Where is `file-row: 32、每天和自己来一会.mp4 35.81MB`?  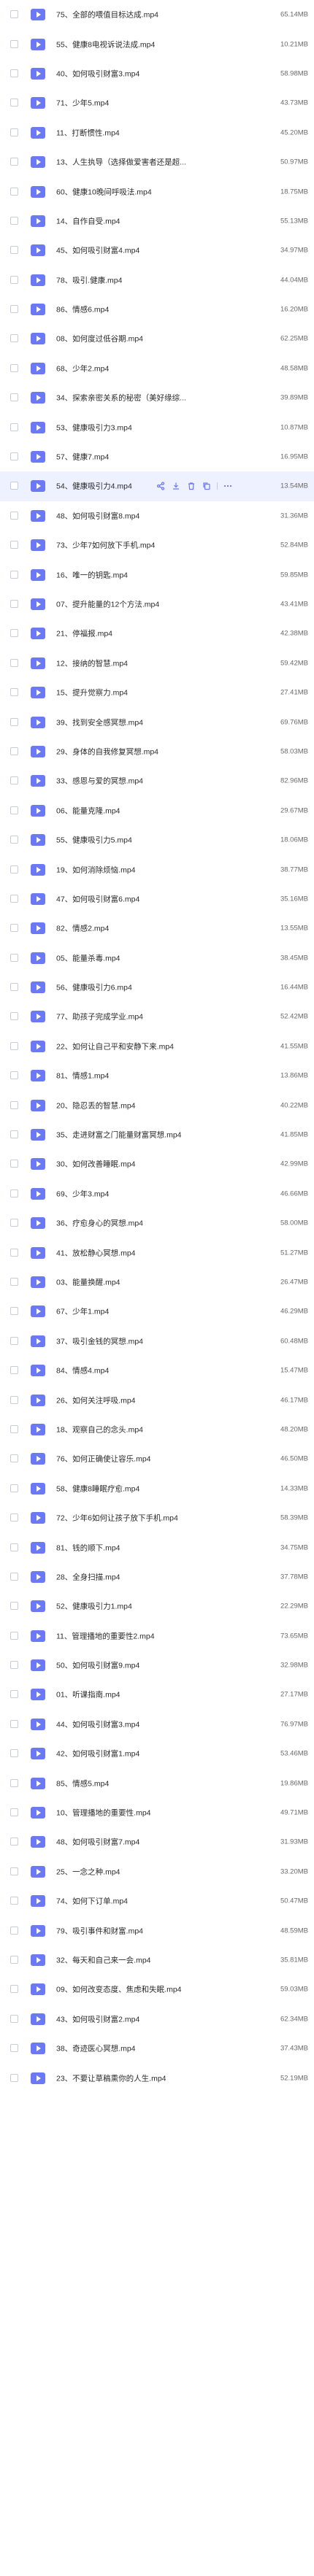 file-row: 32、每天和自己来一会.mp4 35.81MB is located at coordinates (157, 1960).